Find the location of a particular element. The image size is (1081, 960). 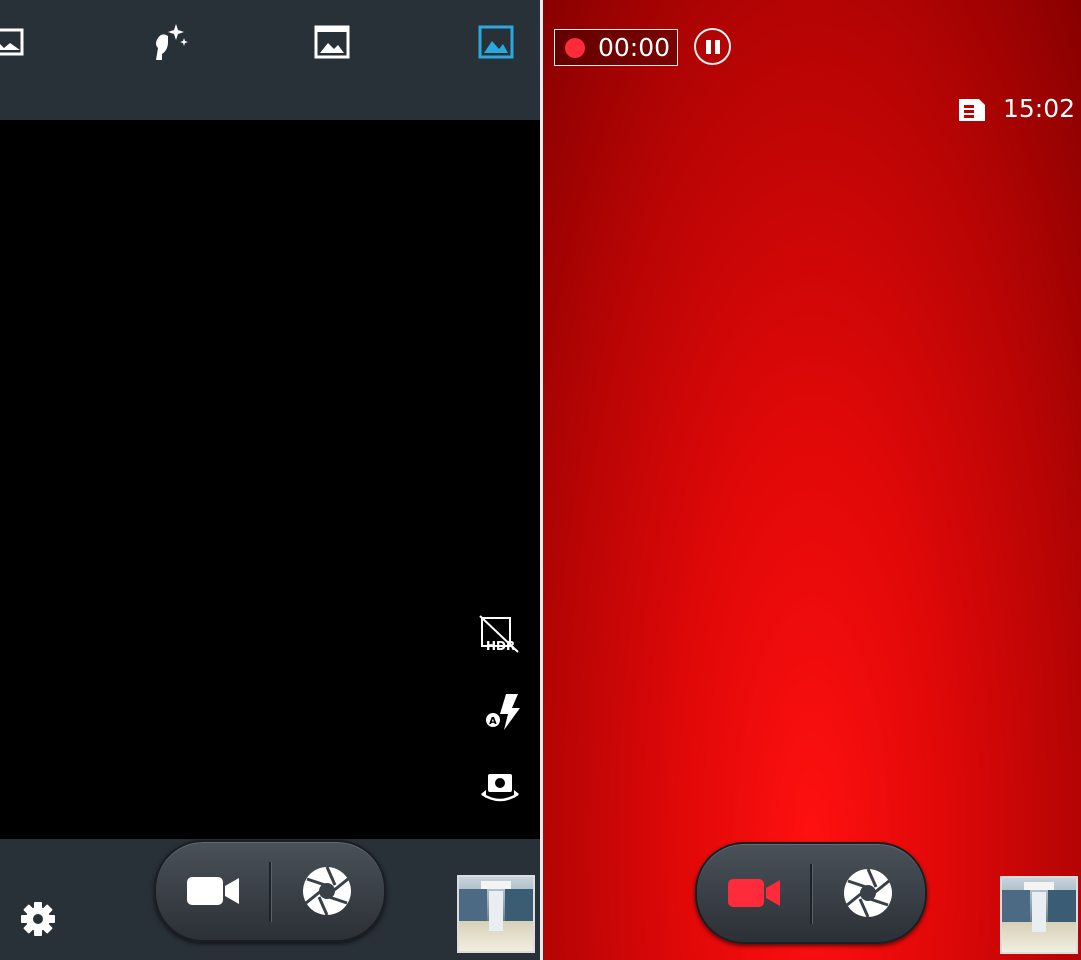

panorama-icon is located at coordinates (12, 42).